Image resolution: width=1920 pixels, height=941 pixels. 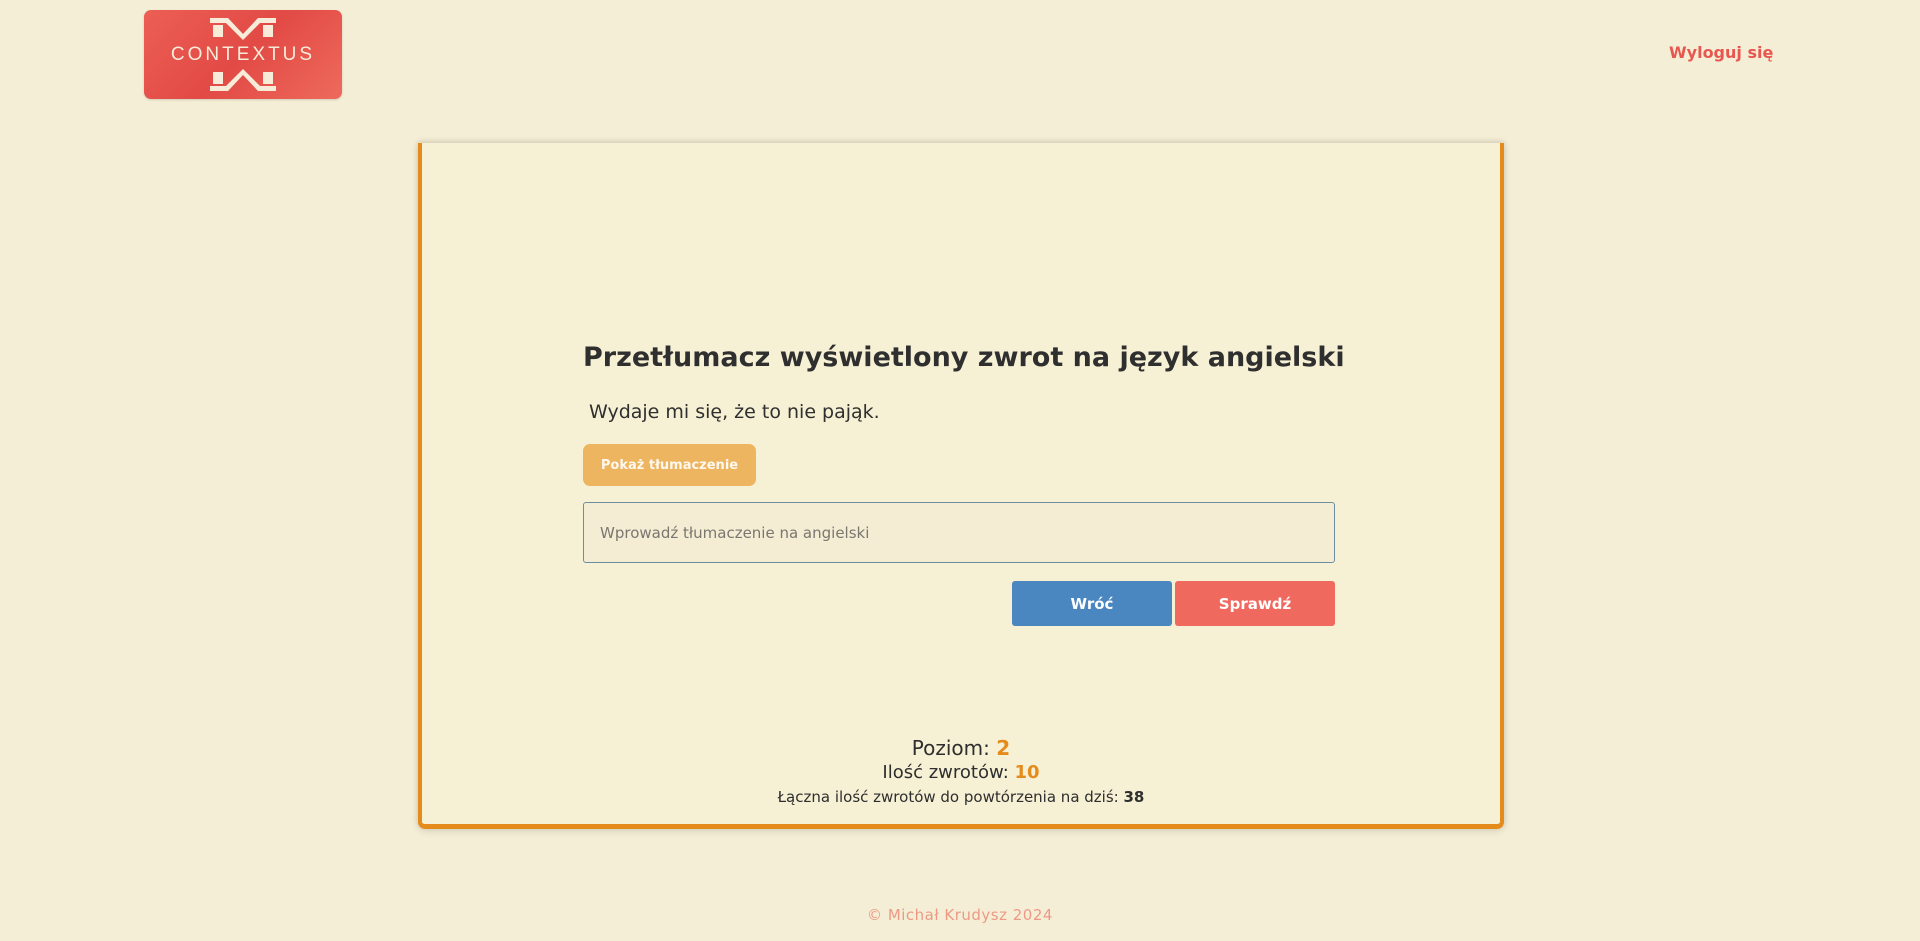 I want to click on logo-text: CONTEXTUS, so click(x=243, y=54).